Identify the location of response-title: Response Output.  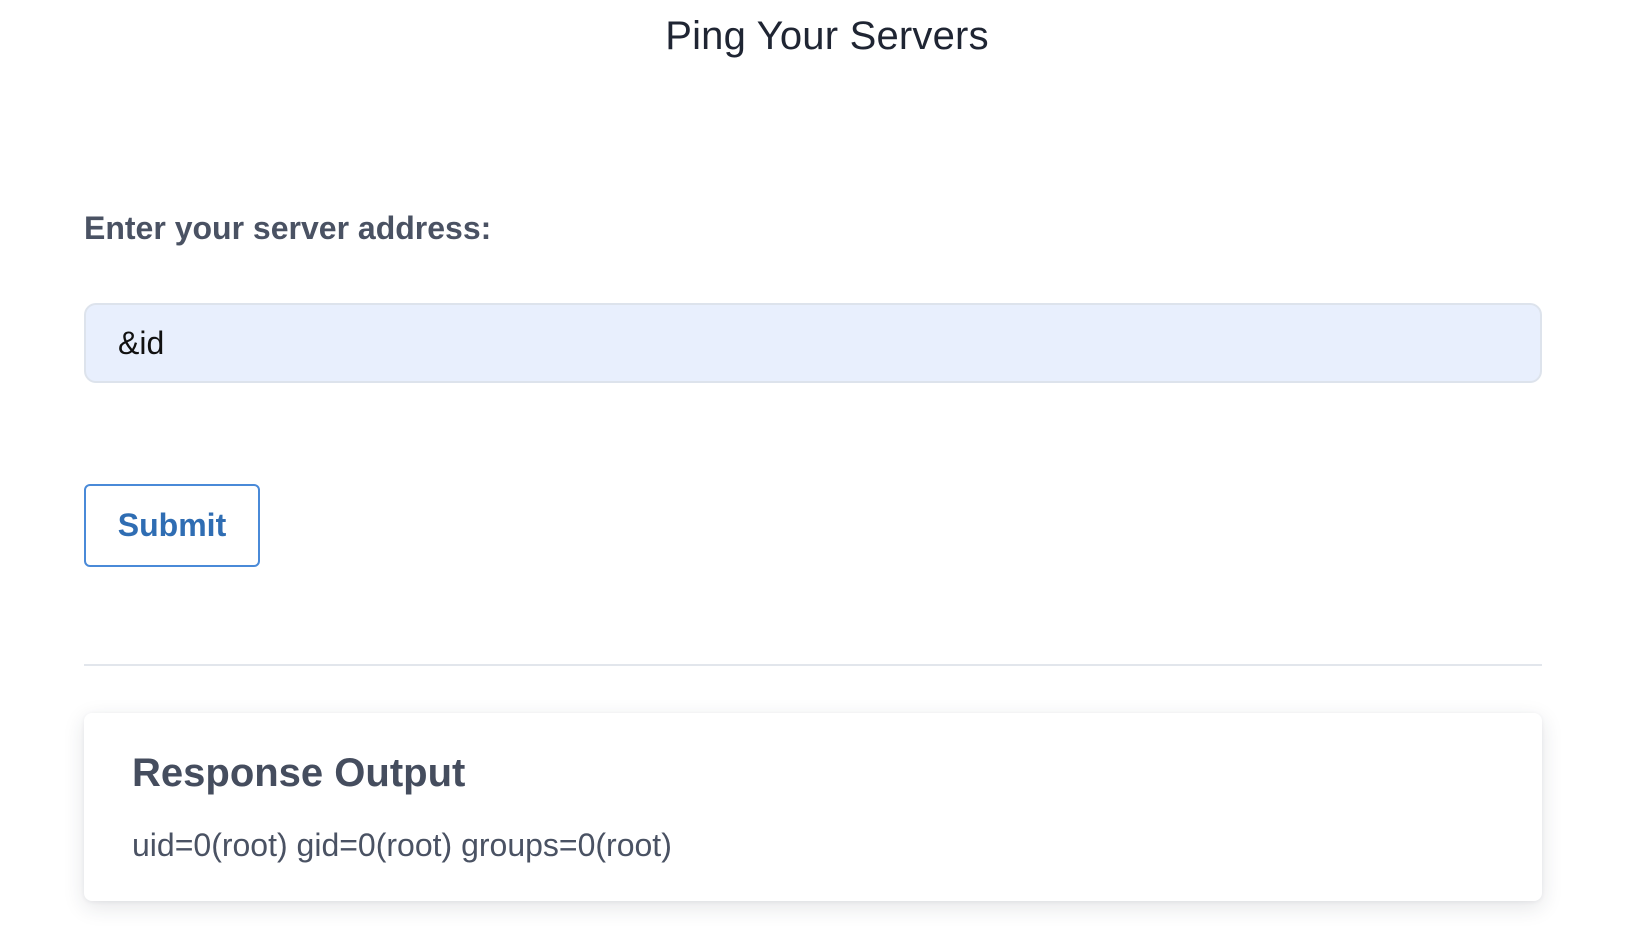
(299, 773).